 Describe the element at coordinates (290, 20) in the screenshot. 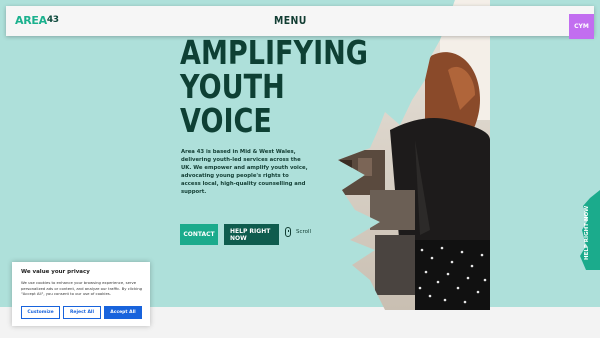

I see `menu-button: MENU` at that location.